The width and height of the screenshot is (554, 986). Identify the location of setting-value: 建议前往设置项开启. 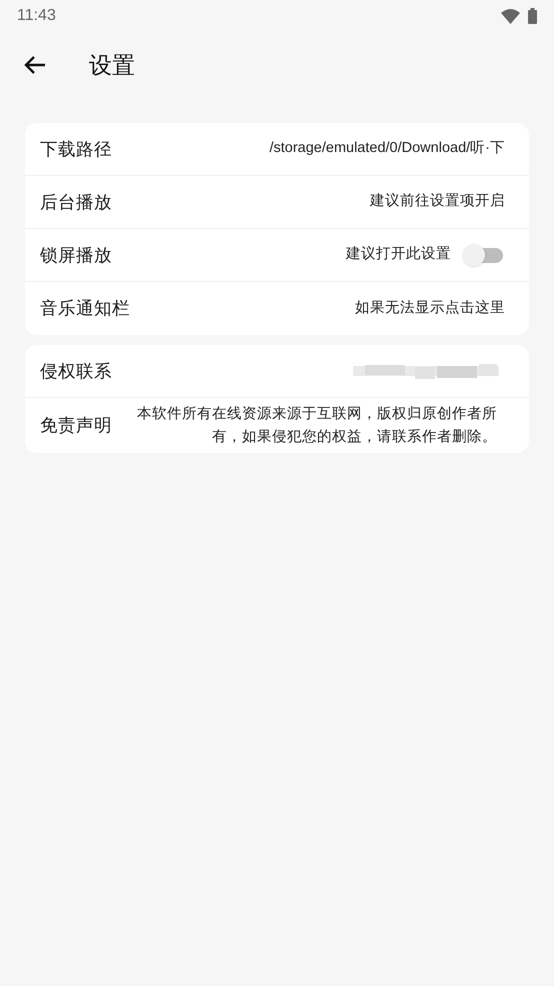
(437, 202).